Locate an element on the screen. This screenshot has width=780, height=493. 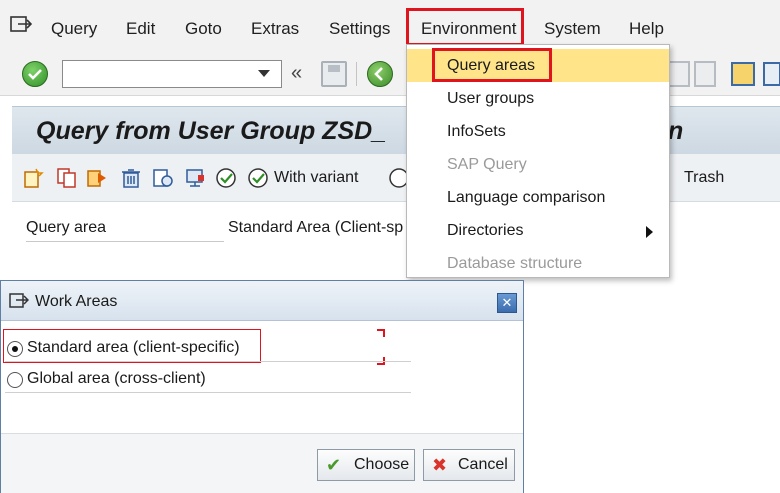
menu-goto: Goto is located at coordinates (203, 29).